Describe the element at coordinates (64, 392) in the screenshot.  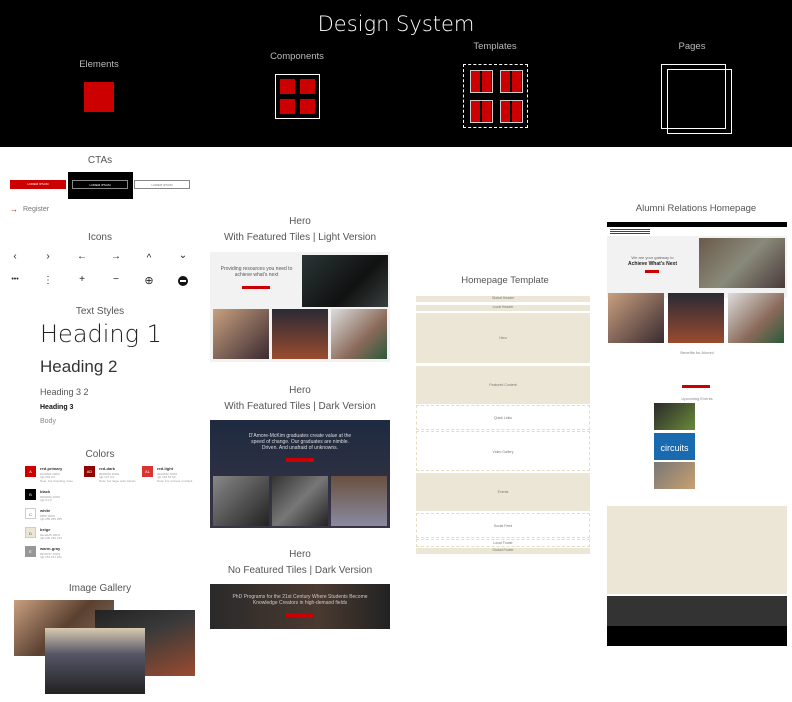
I see `heading-3-2-sample: Heading 3 2` at that location.